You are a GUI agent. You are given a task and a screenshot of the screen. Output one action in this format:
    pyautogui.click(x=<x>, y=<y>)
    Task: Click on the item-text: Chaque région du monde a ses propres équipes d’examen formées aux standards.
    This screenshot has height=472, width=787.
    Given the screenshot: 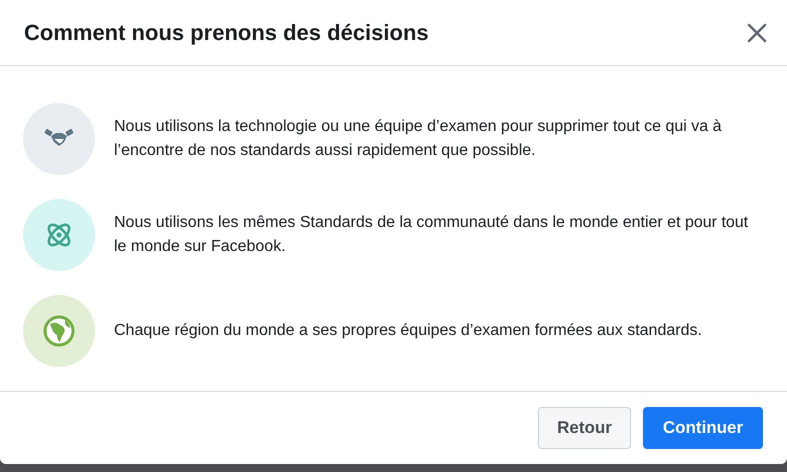 What is the action you would take?
    pyautogui.click(x=408, y=331)
    